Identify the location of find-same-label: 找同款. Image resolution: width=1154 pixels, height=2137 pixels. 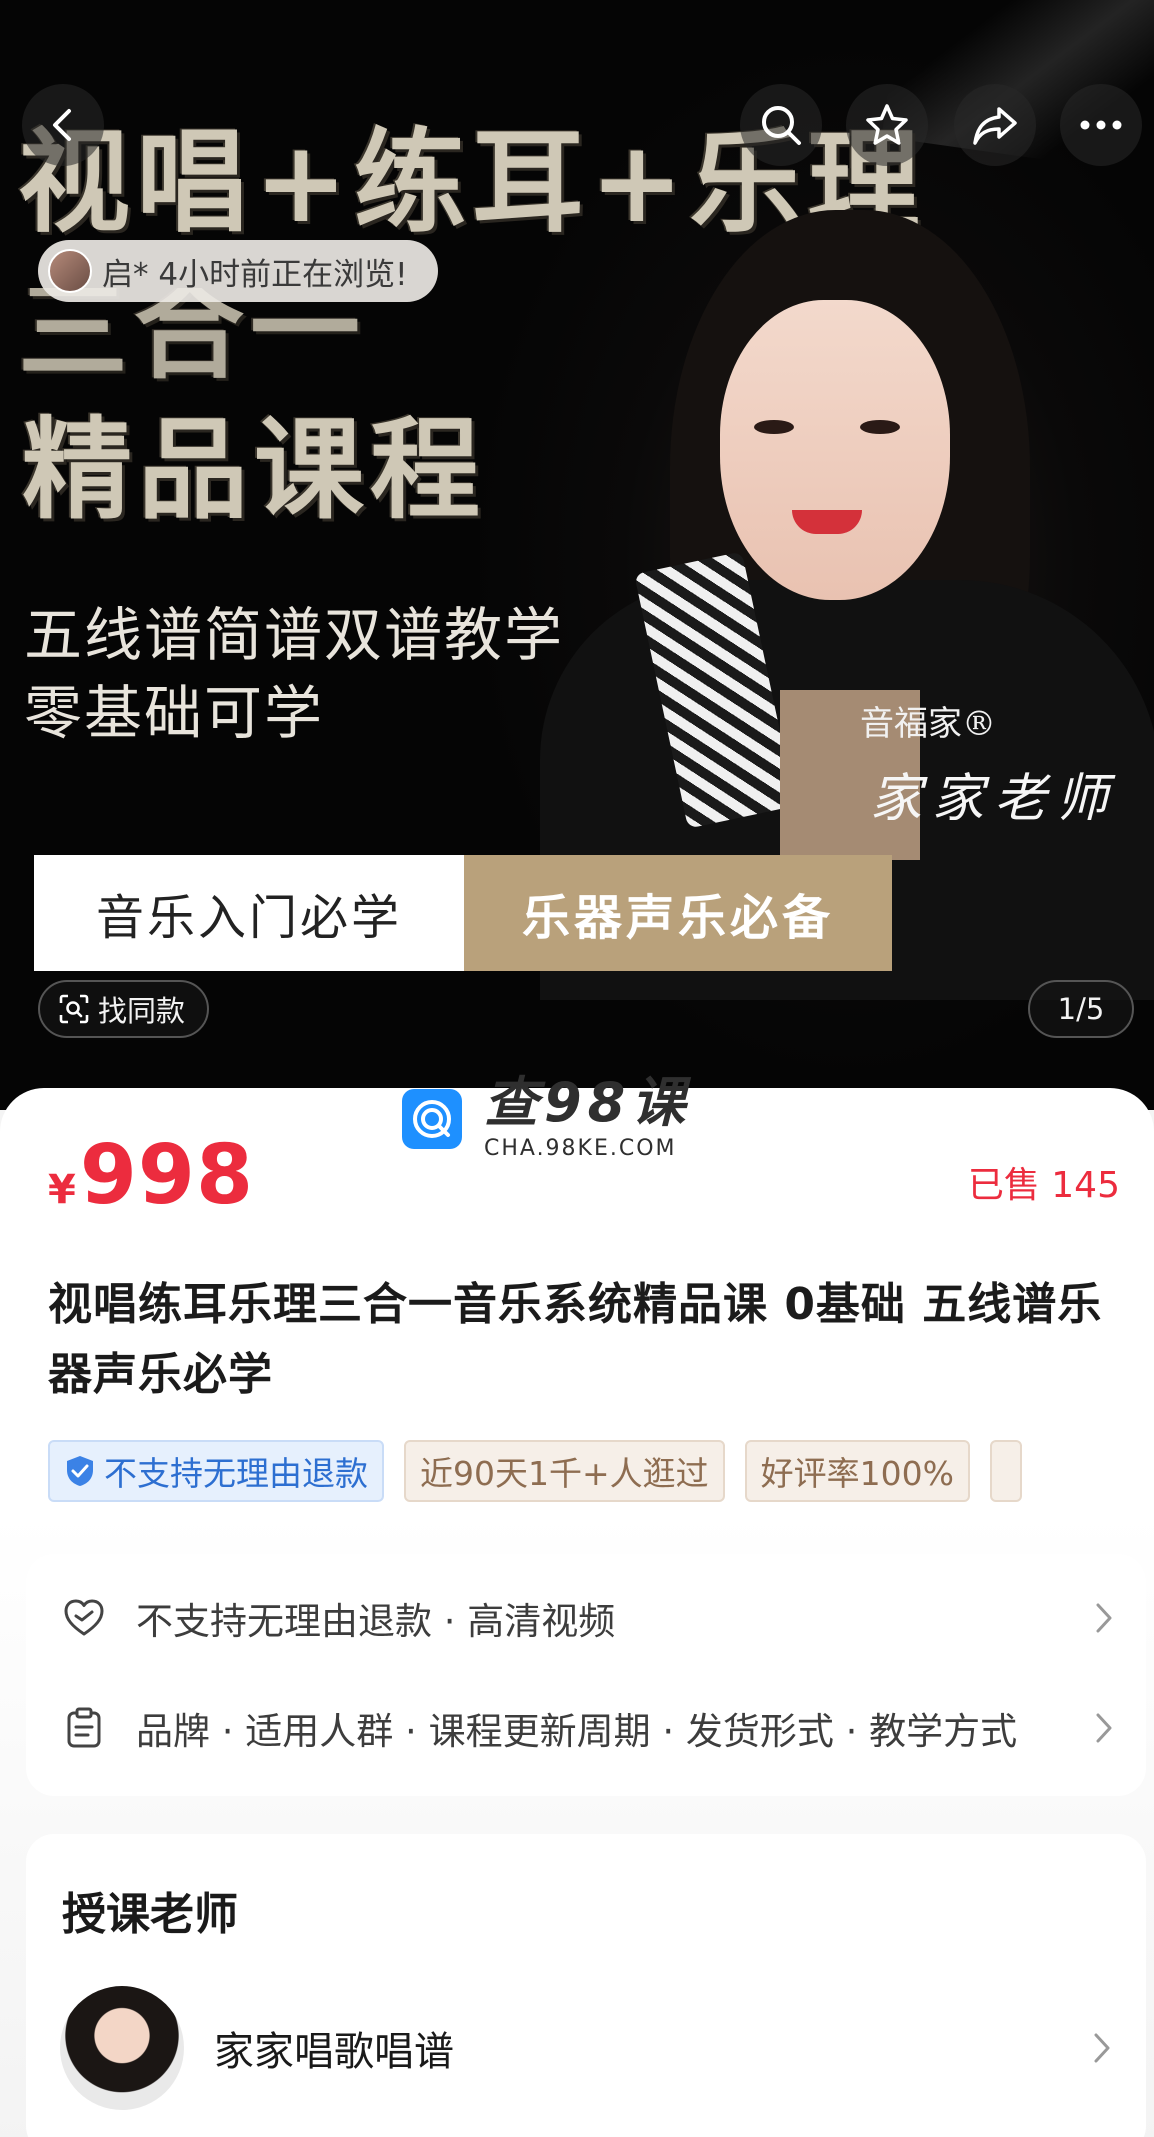
(142, 1011).